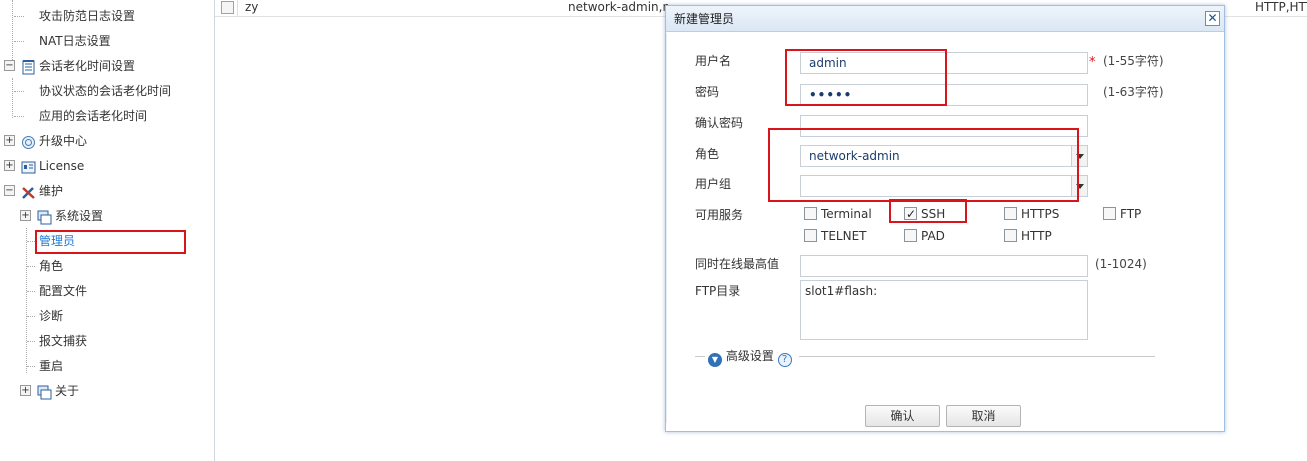  Describe the element at coordinates (704, 19) in the screenshot. I see `dialog-title: 新建管理员` at that location.